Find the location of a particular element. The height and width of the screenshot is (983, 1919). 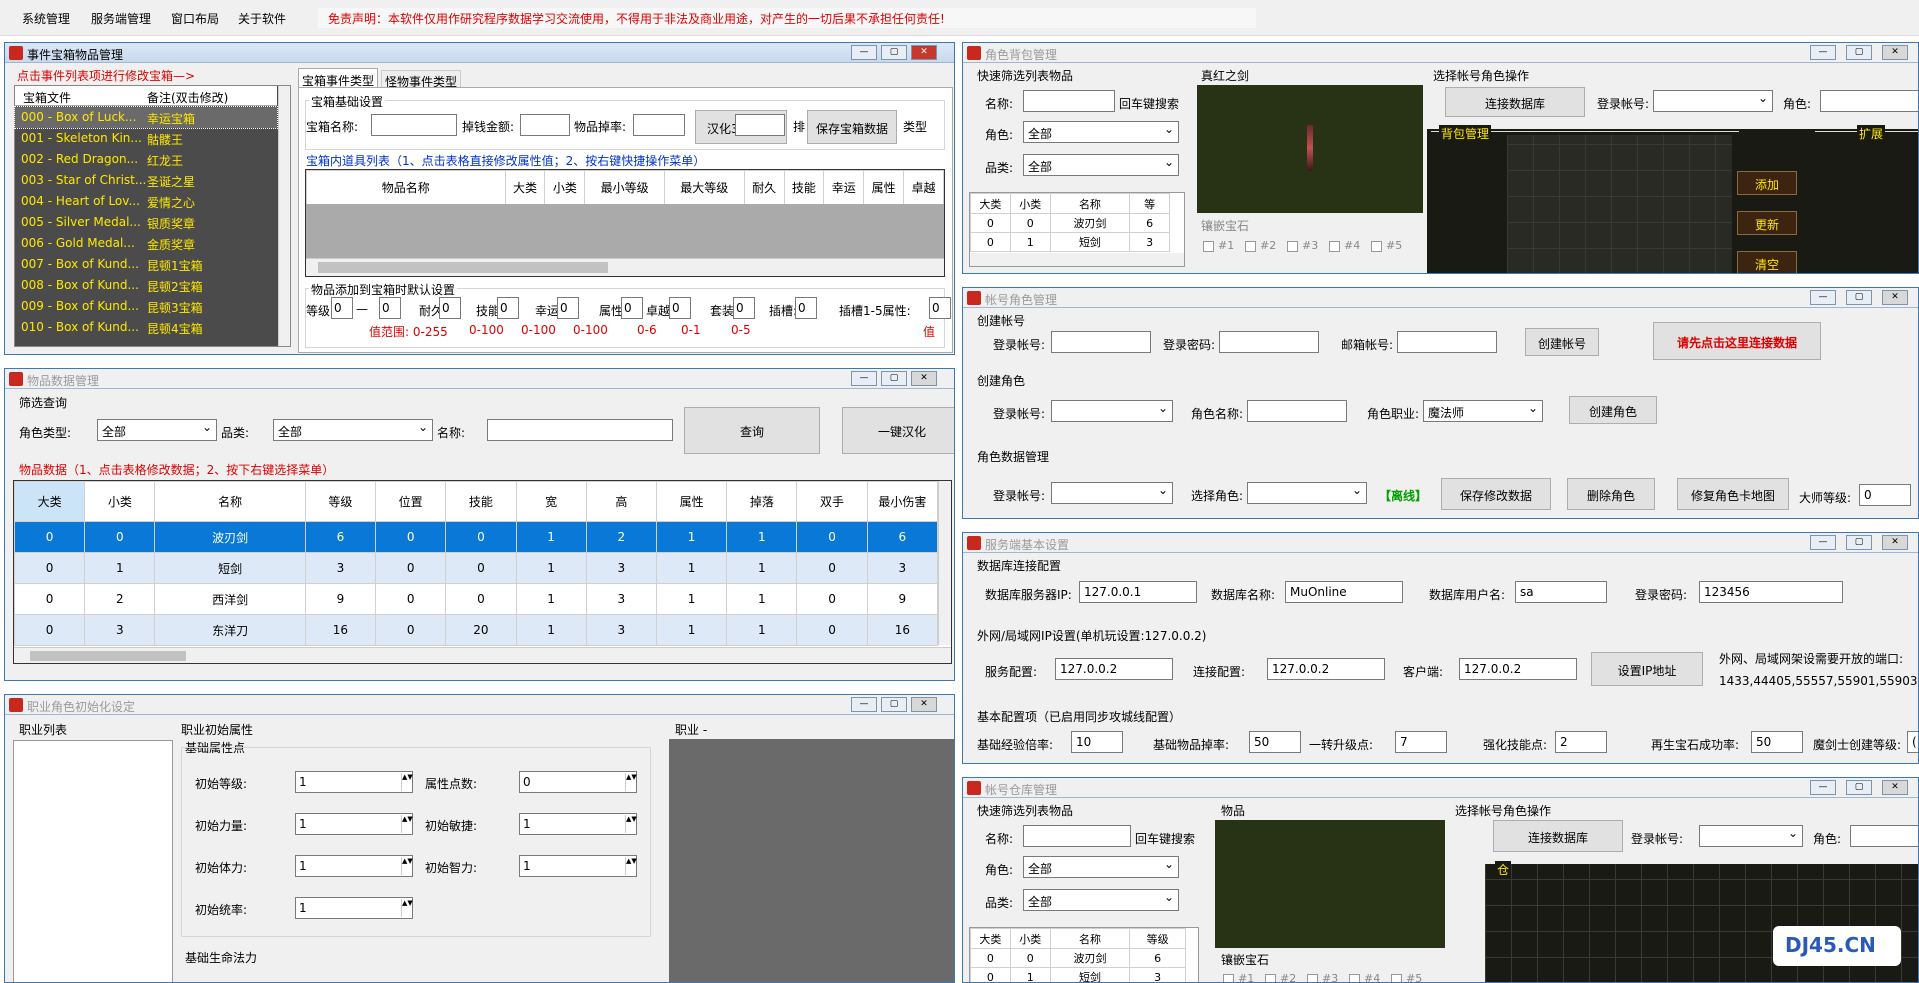

column-header: 掉落 is located at coordinates (762, 501).